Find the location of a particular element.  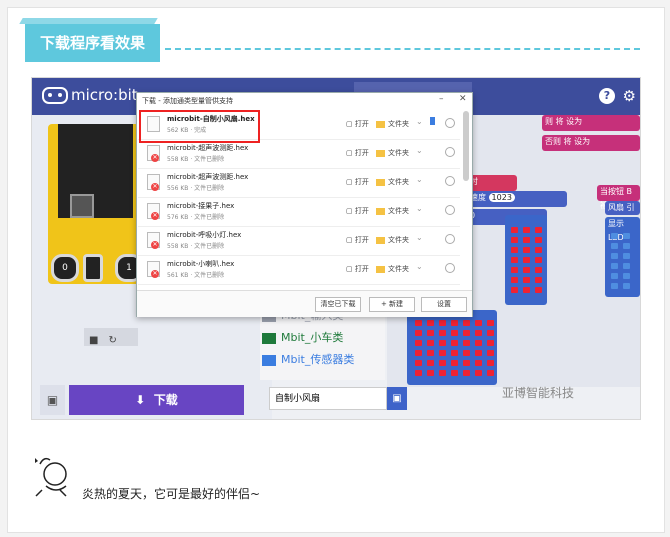

block-time: 时 is located at coordinates (492, 183).